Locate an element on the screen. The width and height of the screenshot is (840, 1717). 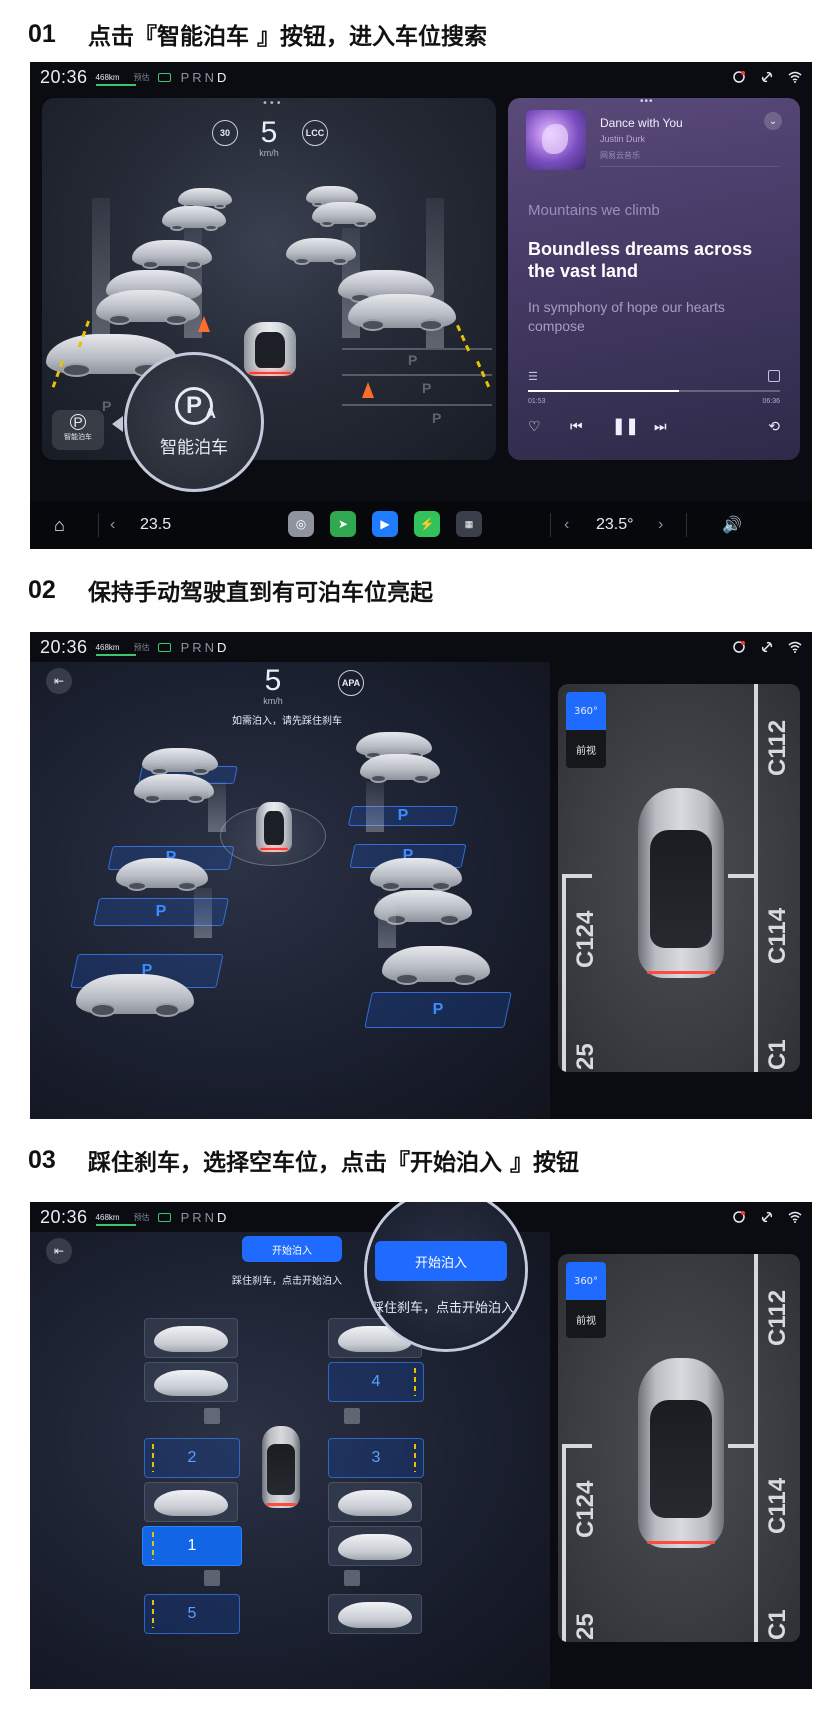
music-source: 网易云音乐 is located at coordinates (620, 155).